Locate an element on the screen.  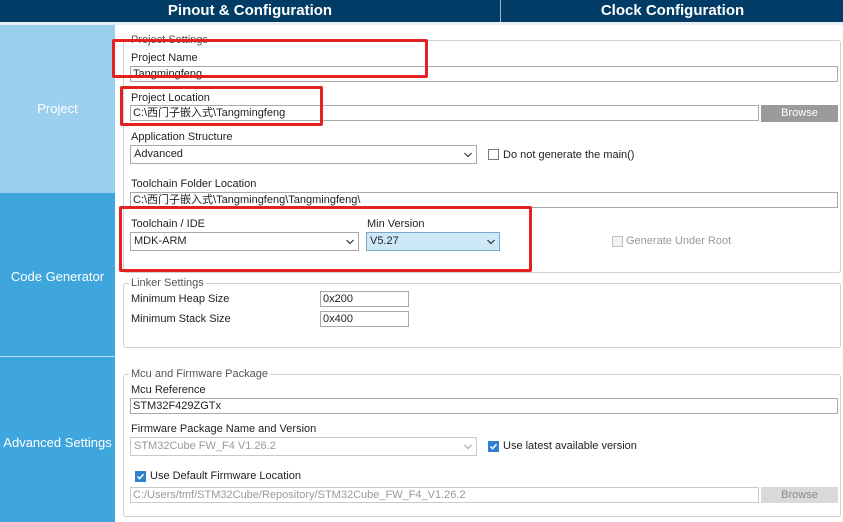
firmware-package-value: STM32Cube FW_F4 V1.26.2 is located at coordinates (205, 446).